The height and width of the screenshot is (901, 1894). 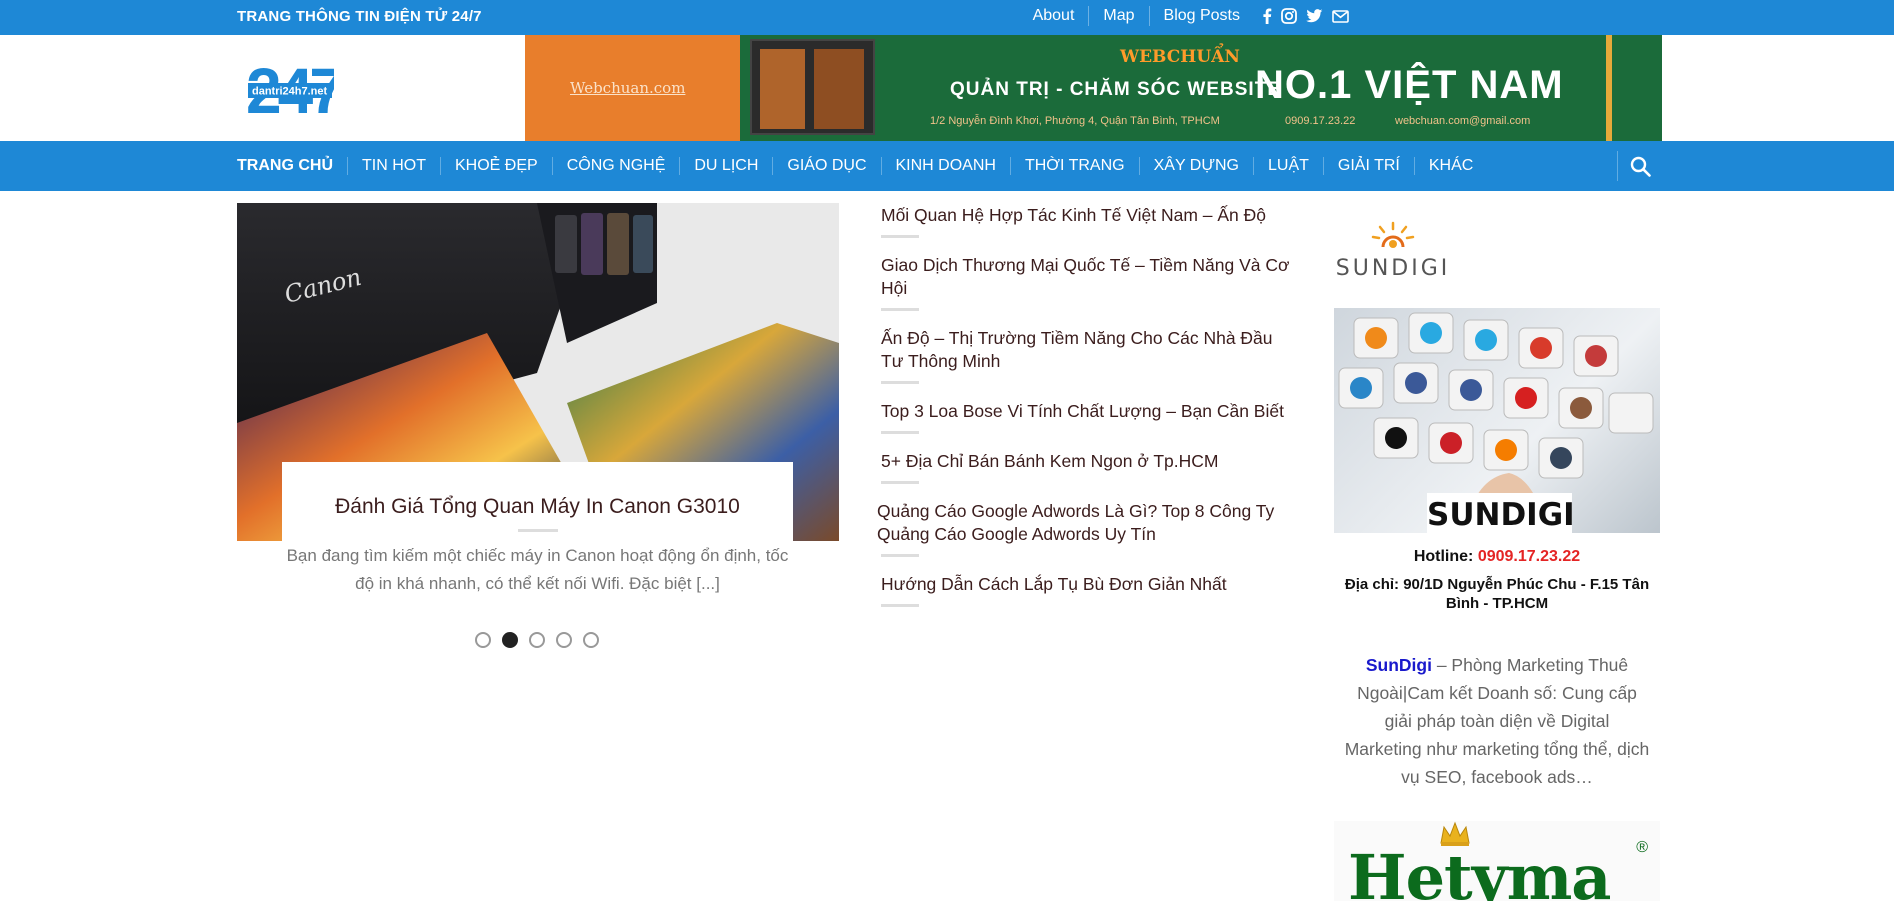 What do you see at coordinates (1289, 16) in the screenshot?
I see `instagram-icon` at bounding box center [1289, 16].